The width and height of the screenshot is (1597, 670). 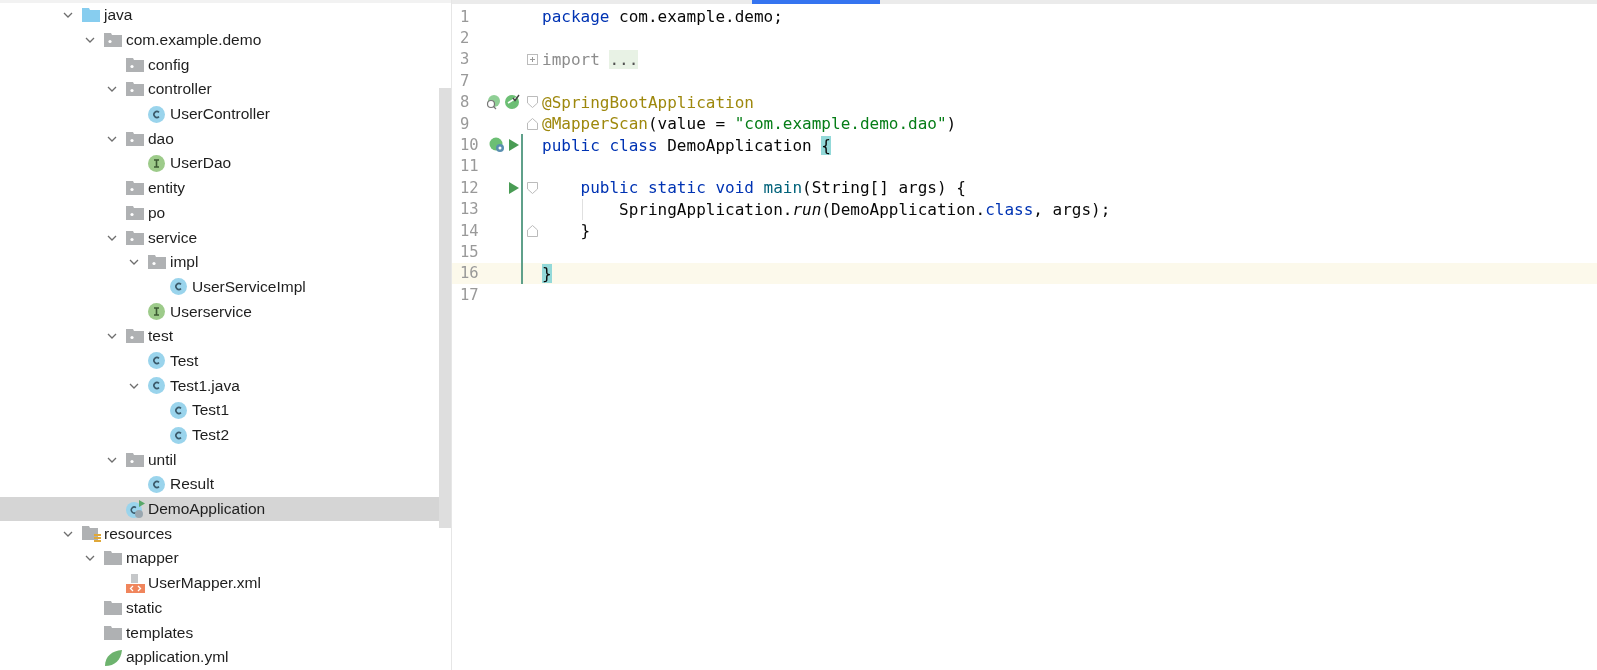 What do you see at coordinates (219, 632) in the screenshot?
I see `tree-row: templates` at bounding box center [219, 632].